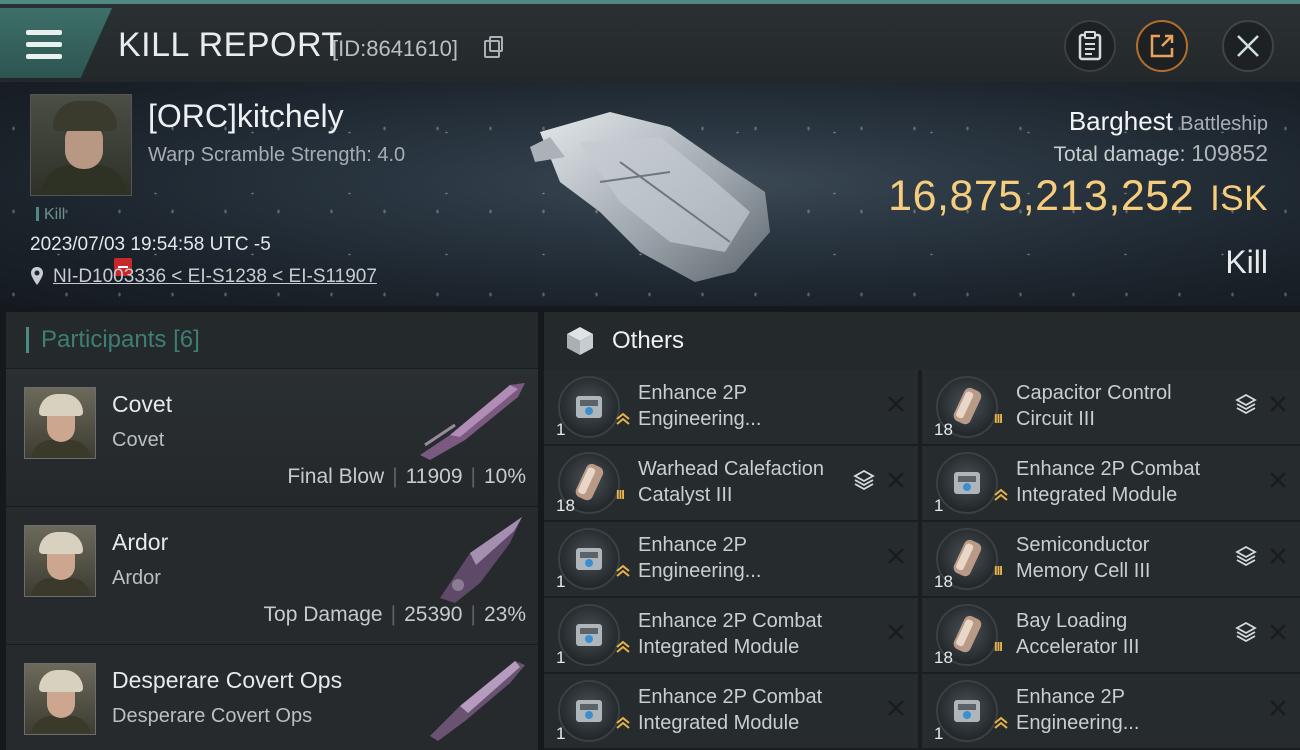 Image resolution: width=1300 pixels, height=750 pixels. I want to click on participant-damage: 25390, so click(433, 614).